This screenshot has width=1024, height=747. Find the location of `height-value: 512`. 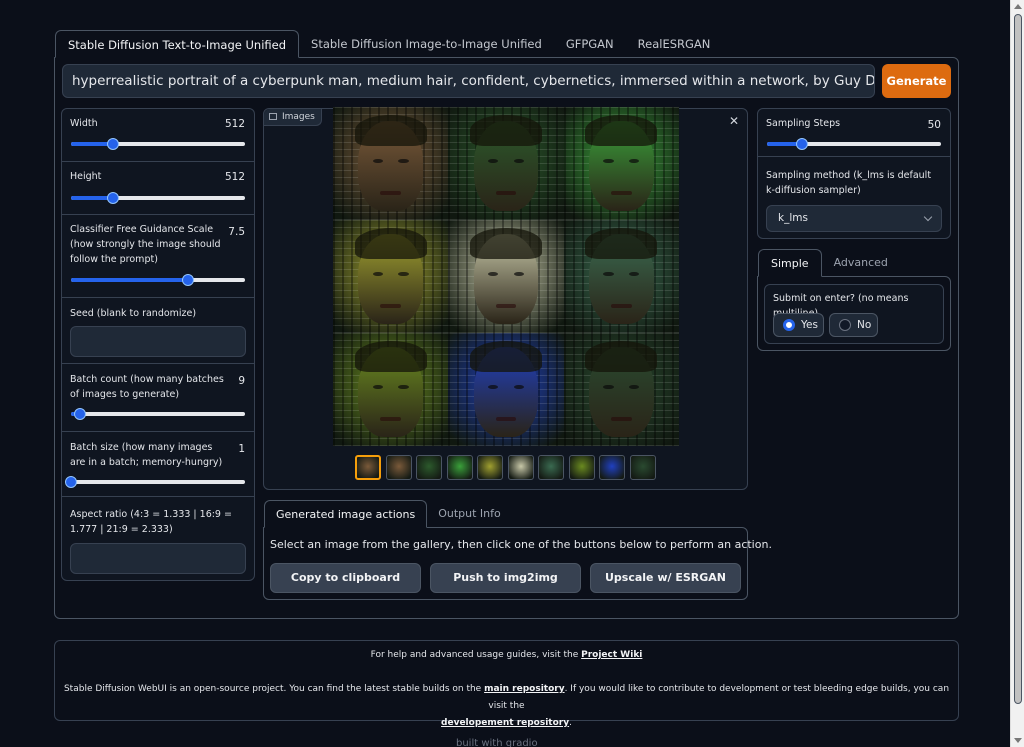

height-value: 512 is located at coordinates (234, 177).